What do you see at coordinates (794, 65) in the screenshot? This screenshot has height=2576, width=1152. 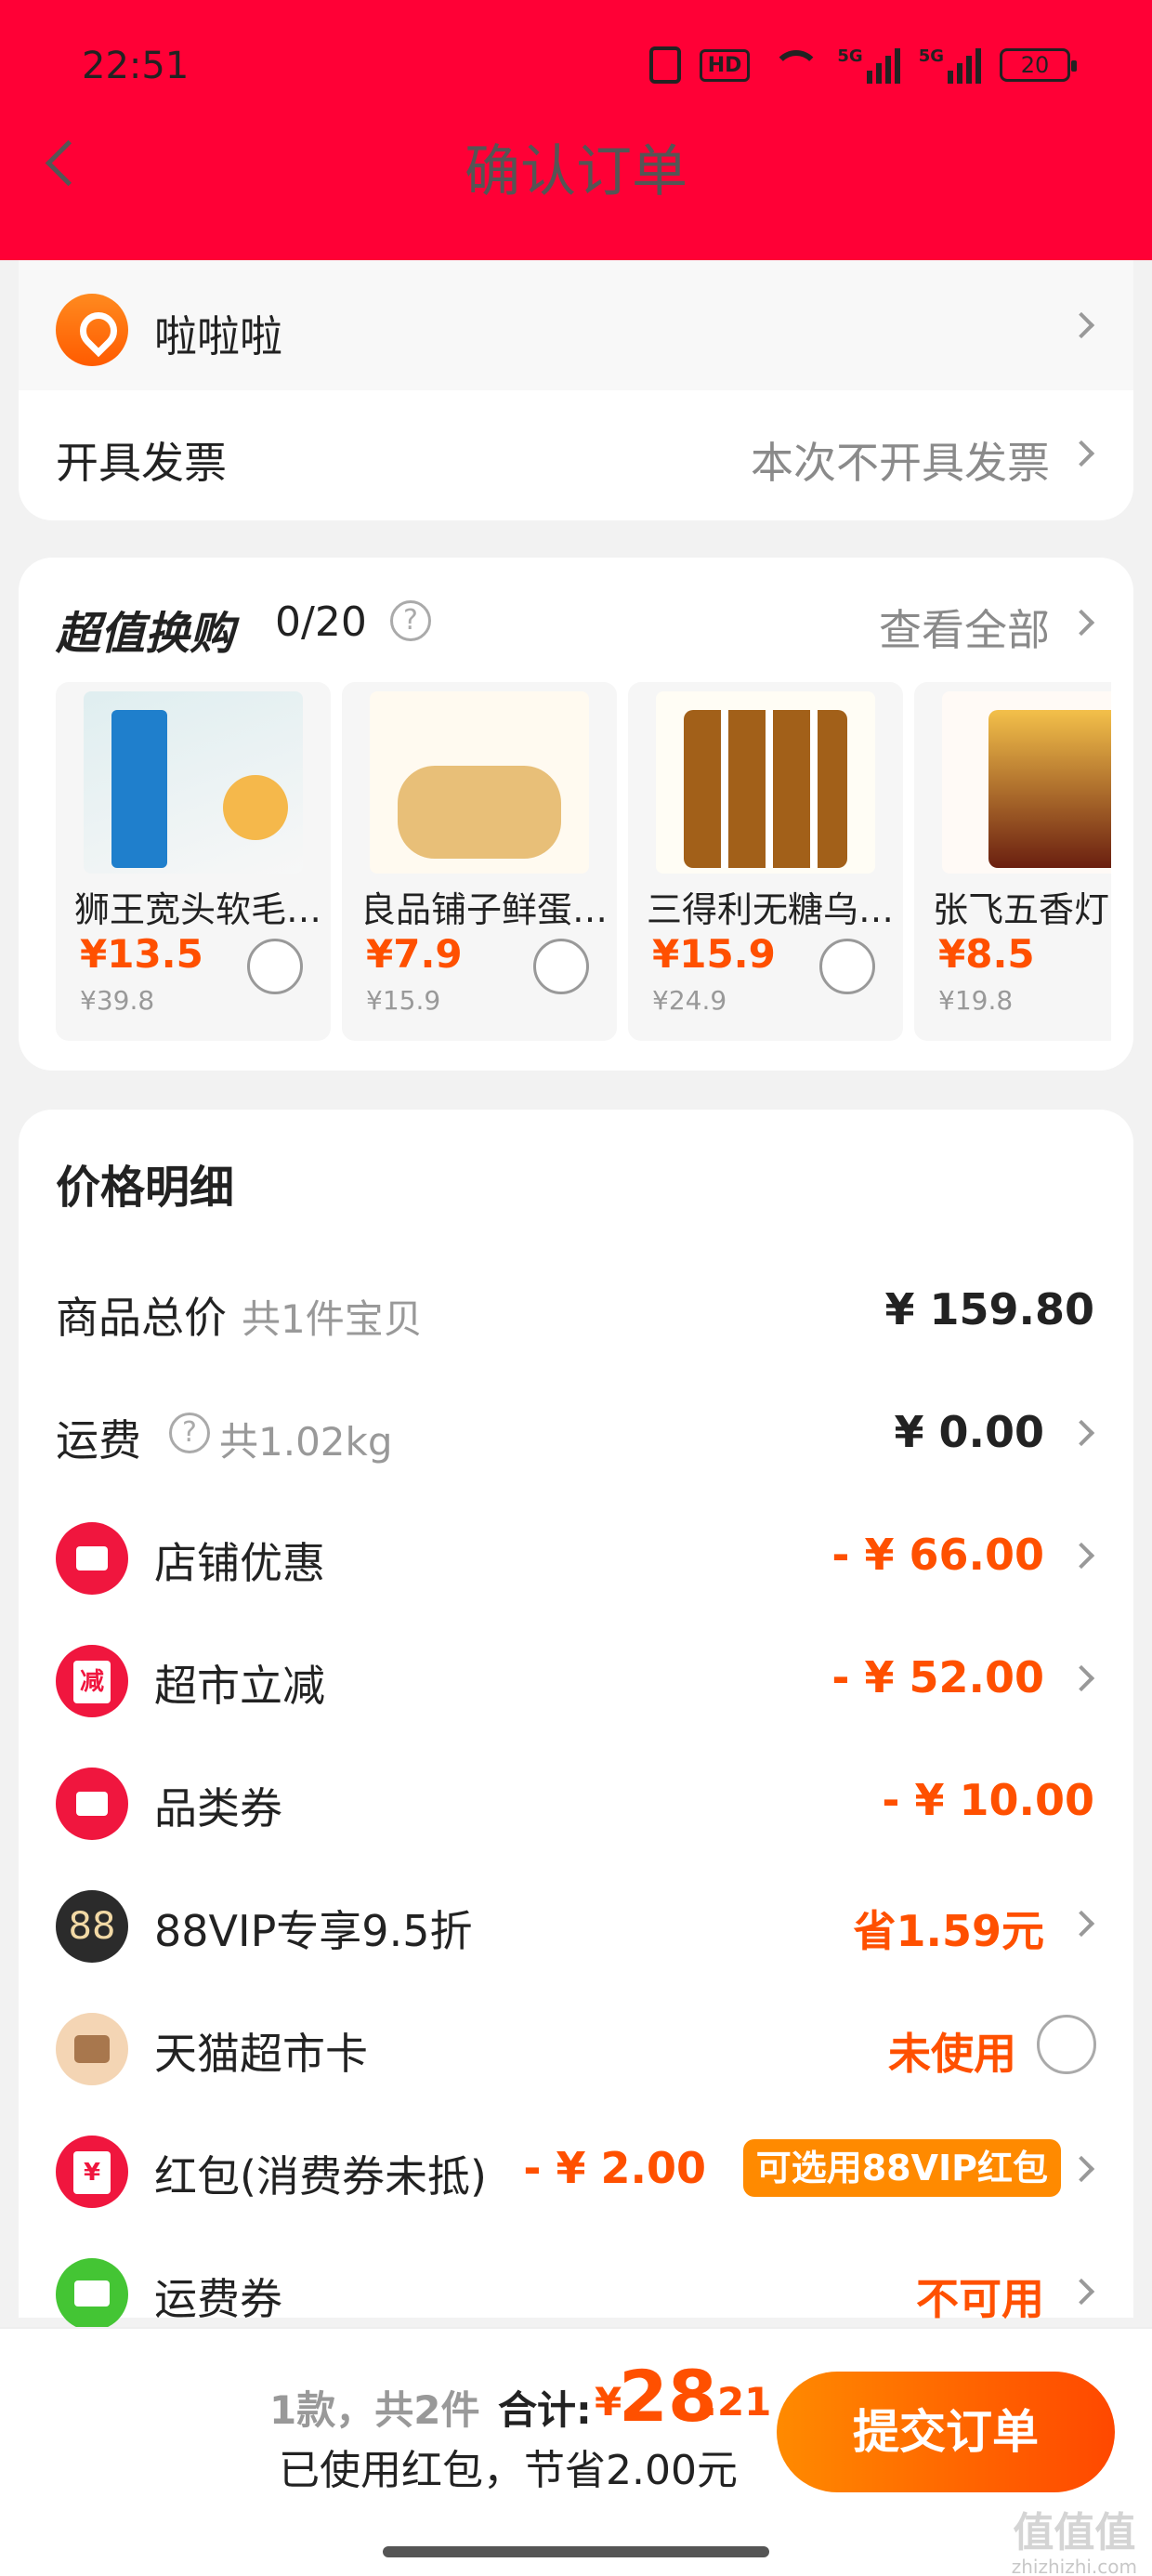 I see `wifi-icon` at bounding box center [794, 65].